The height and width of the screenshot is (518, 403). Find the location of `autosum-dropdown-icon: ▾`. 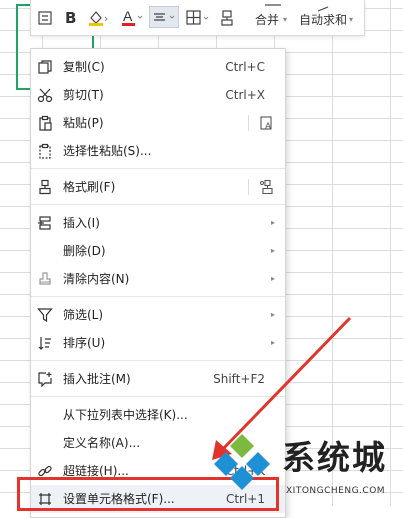

autosum-dropdown-icon: ▾ is located at coordinates (351, 20).